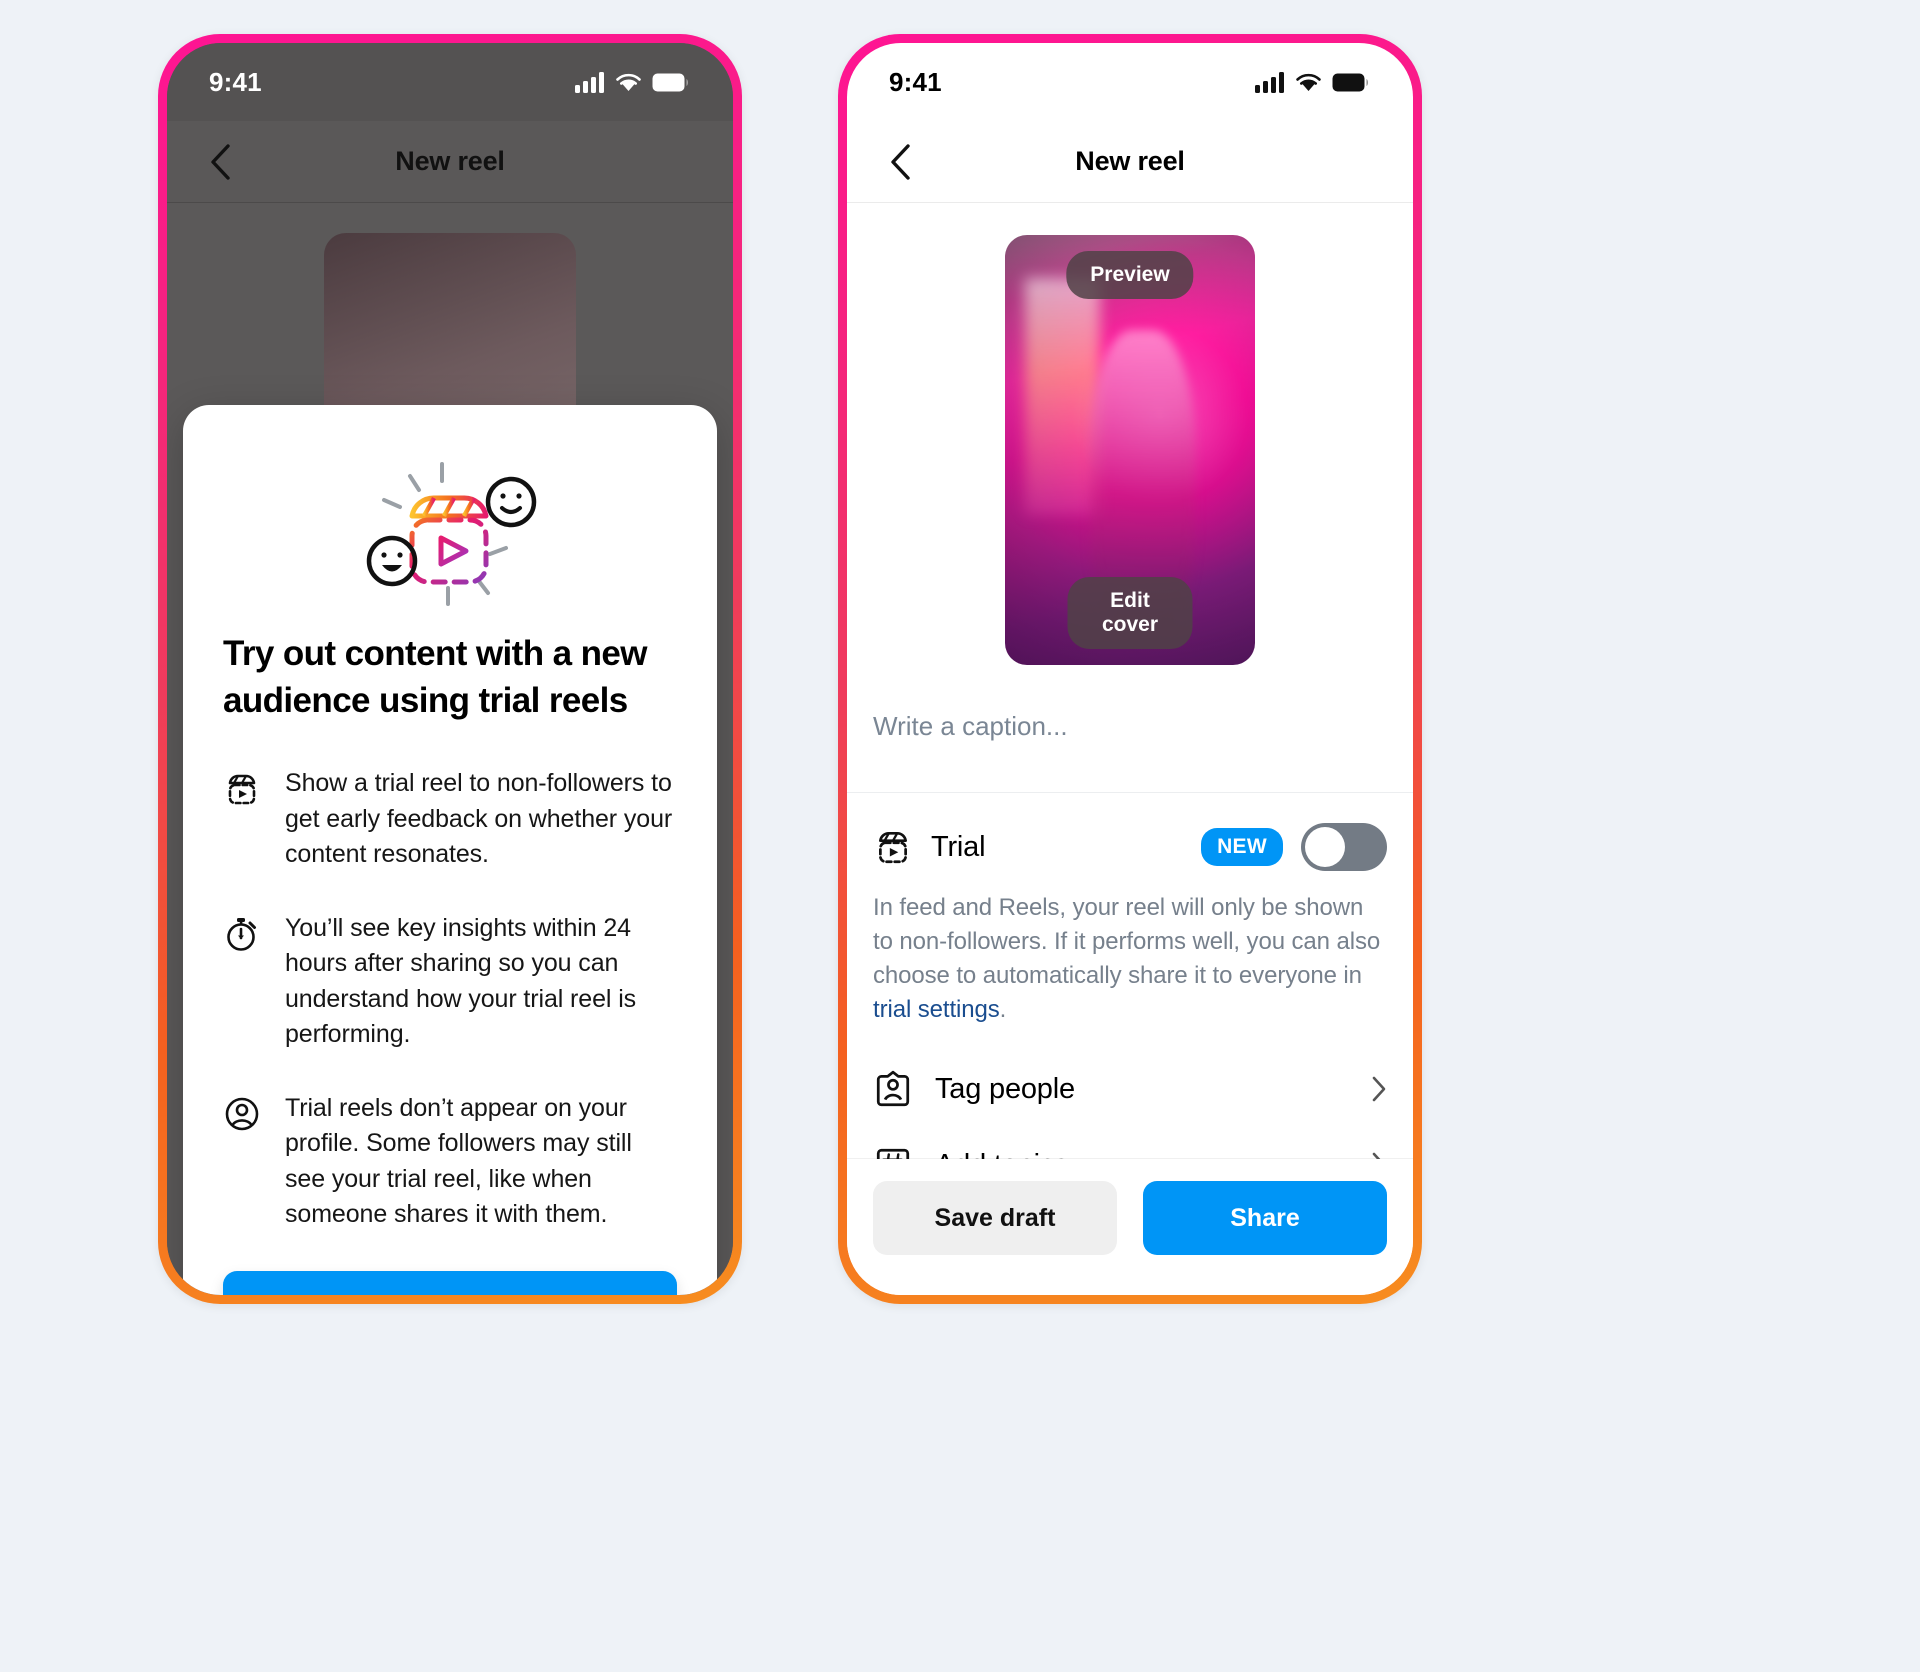 This screenshot has width=1920, height=1672. Describe the element at coordinates (1130, 726) in the screenshot. I see `caption-input` at that location.